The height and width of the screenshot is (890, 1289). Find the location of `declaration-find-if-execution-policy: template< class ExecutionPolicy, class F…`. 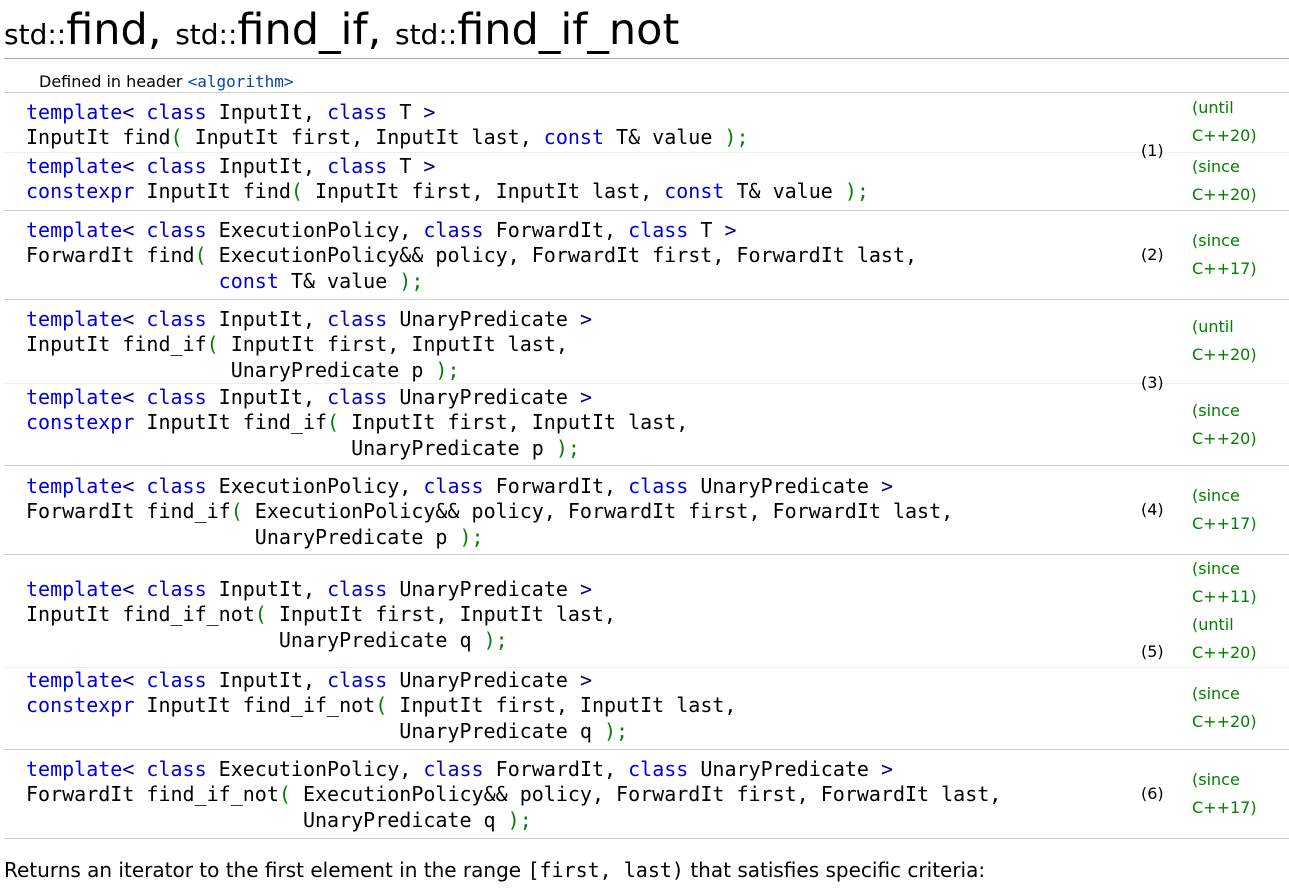

declaration-find-if-execution-policy: template< class ExecutionPolicy, class F… is located at coordinates (490, 511).